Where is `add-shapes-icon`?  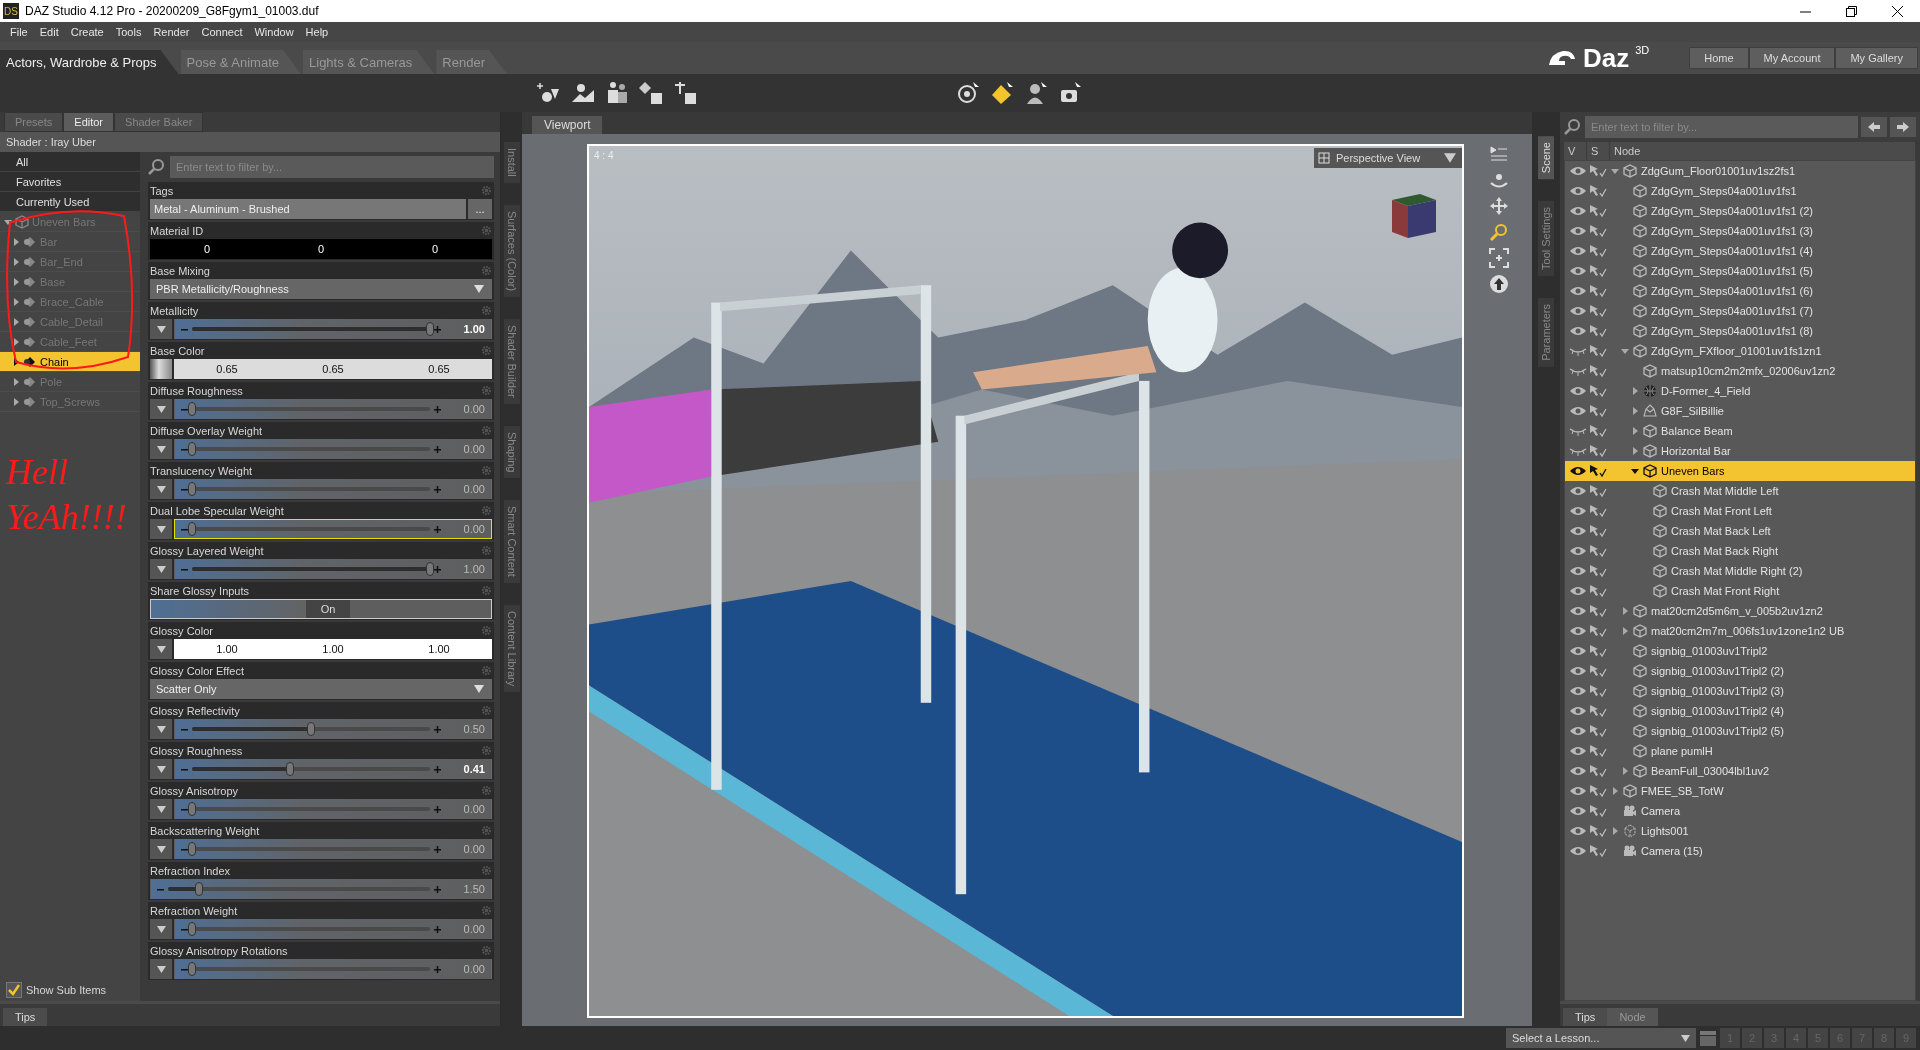 add-shapes-icon is located at coordinates (549, 93).